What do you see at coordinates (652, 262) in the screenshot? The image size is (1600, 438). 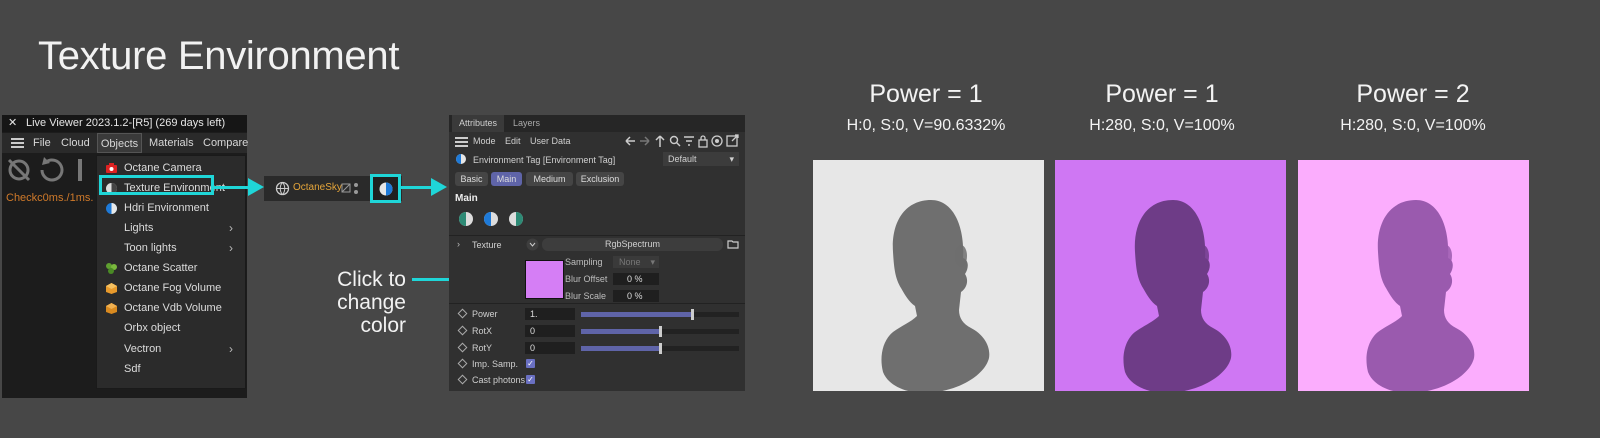 I see `chevron-down-icon: ▾` at bounding box center [652, 262].